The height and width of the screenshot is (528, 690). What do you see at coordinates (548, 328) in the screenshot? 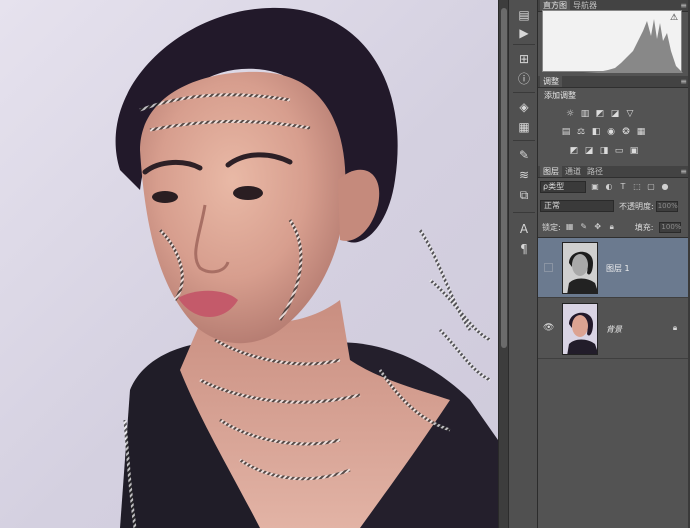
I see `eye-icon: 👁︎` at bounding box center [548, 328].